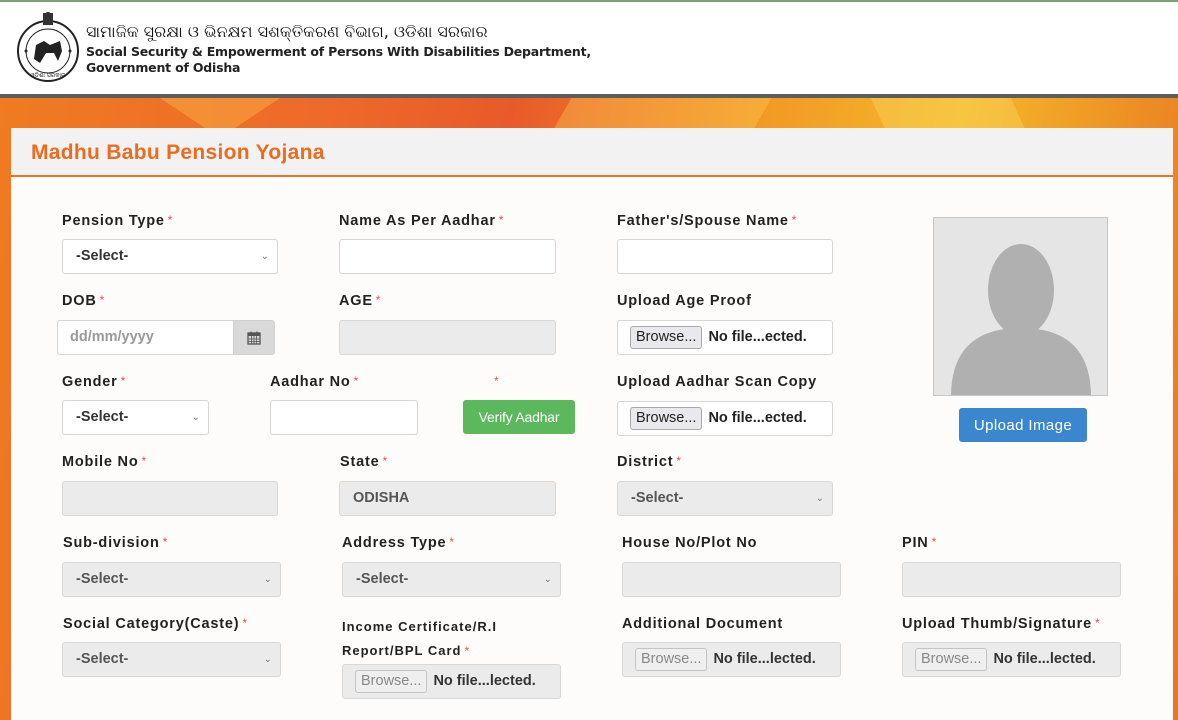  Describe the element at coordinates (314, 382) in the screenshot. I see `aadhar-no-label: Aadhar No *` at that location.